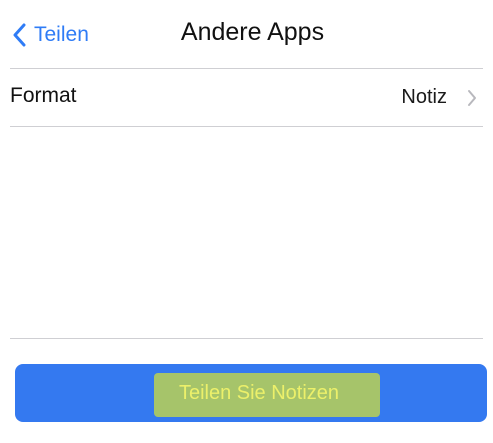  I want to click on format-row-label: Format, so click(43, 95).